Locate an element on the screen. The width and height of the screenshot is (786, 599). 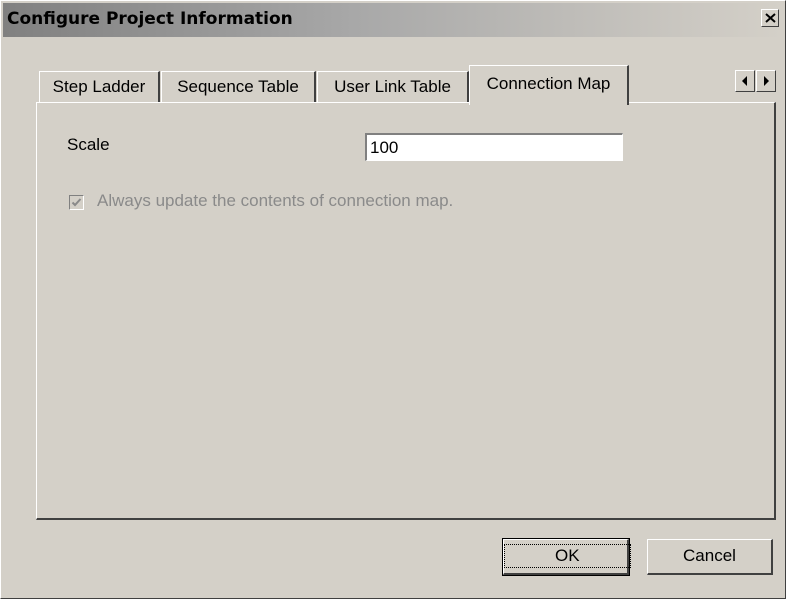
tab-label: Step Ladder is located at coordinates (99, 86).